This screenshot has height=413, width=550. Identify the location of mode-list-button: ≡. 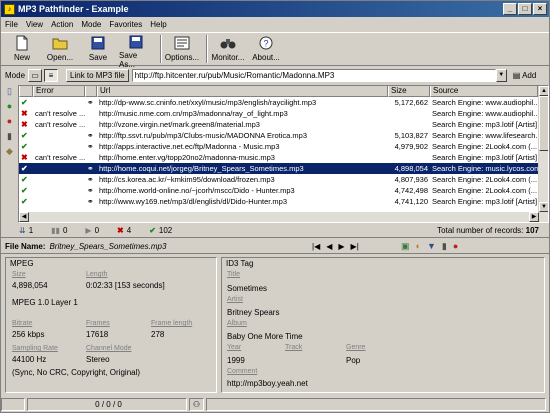
(51, 75).